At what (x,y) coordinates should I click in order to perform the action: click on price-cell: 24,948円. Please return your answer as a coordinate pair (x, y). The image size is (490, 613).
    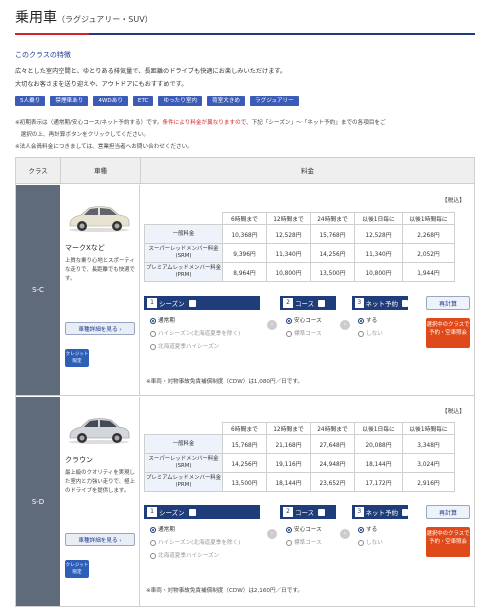
    Looking at the image, I should click on (332, 463).